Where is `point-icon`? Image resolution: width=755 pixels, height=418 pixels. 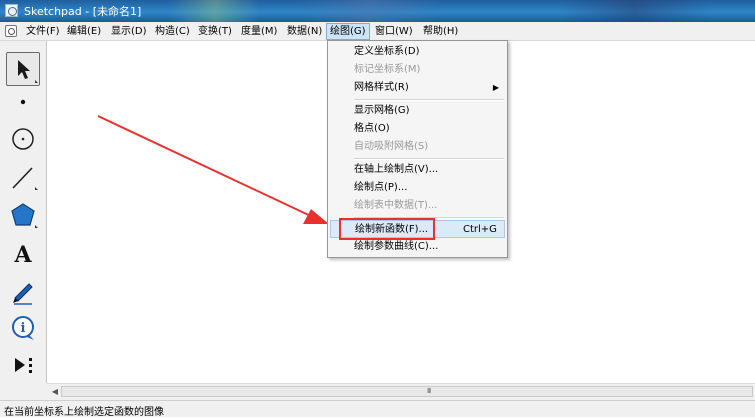 point-icon is located at coordinates (23, 102).